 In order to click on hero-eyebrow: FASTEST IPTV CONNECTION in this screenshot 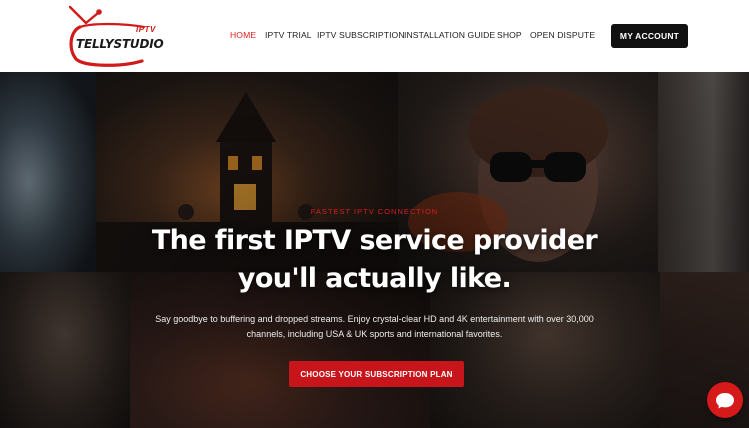, I will do `click(374, 211)`.